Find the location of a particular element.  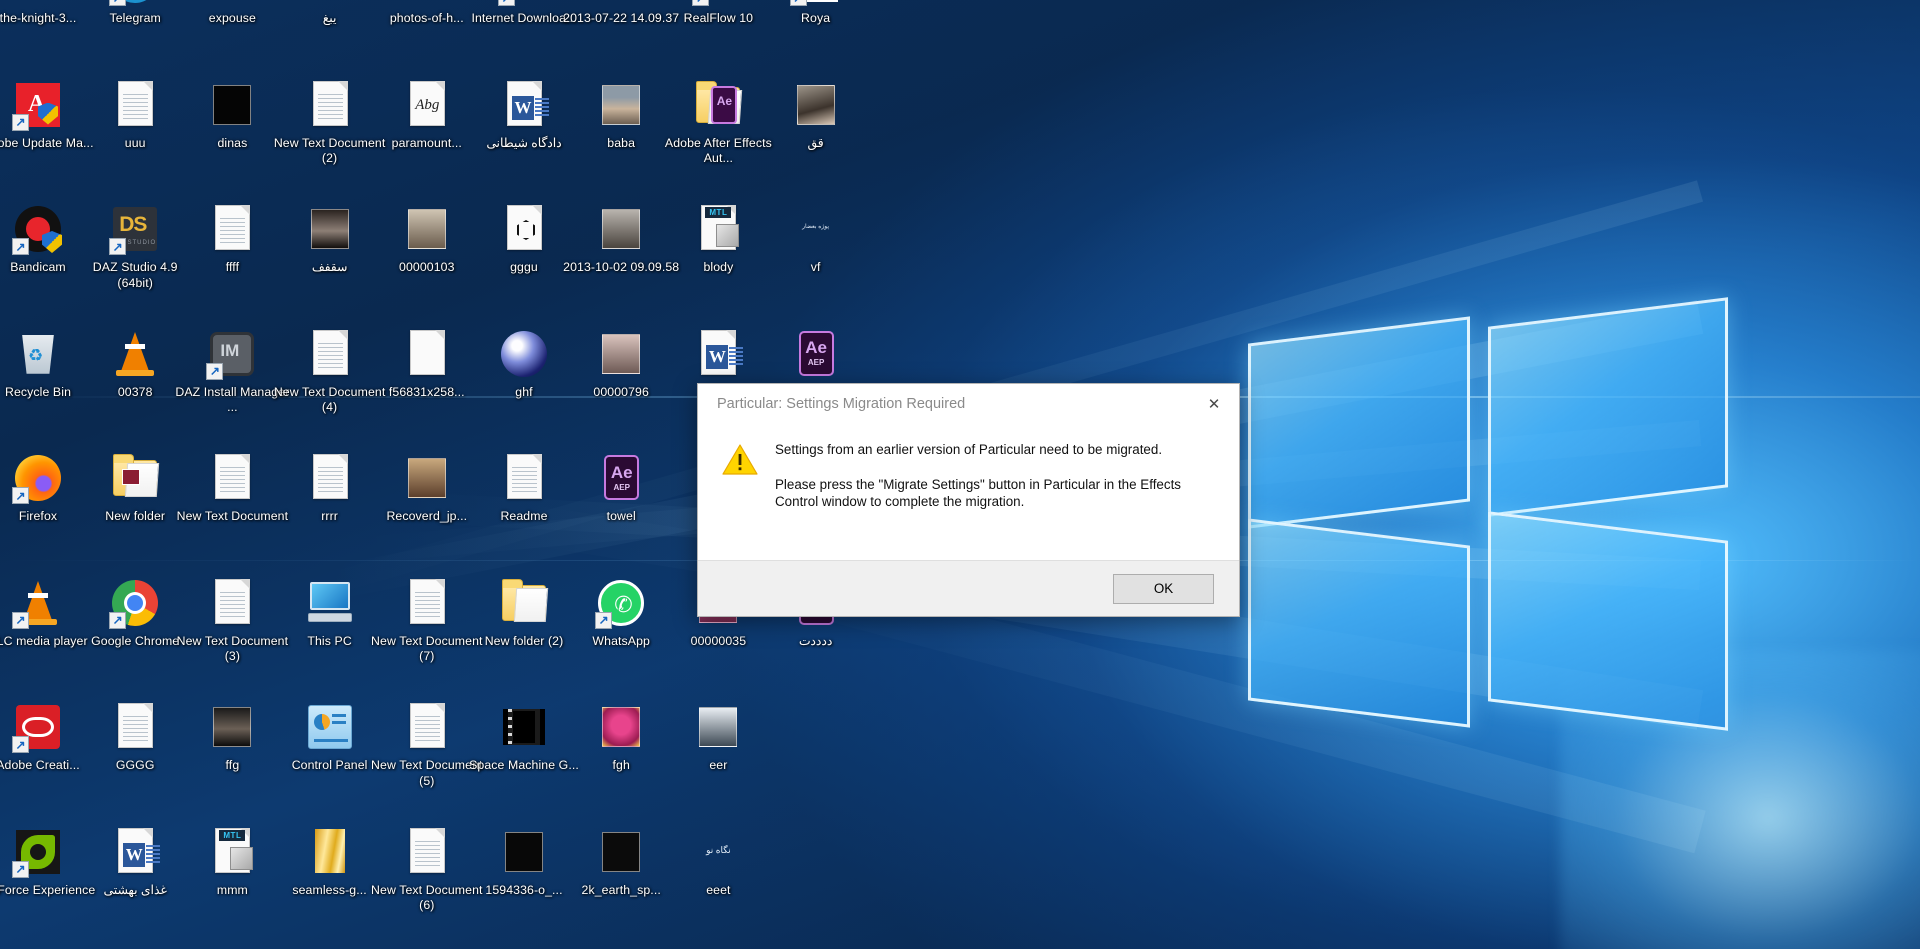

desktop-icon: eer is located at coordinates (718, 737).